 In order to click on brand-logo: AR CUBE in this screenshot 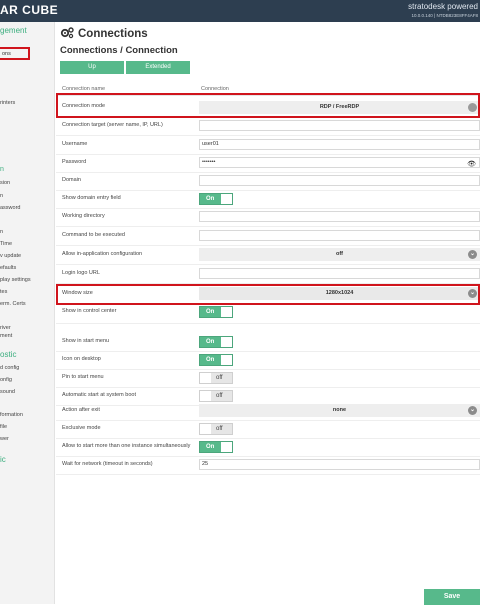, I will do `click(29, 10)`.